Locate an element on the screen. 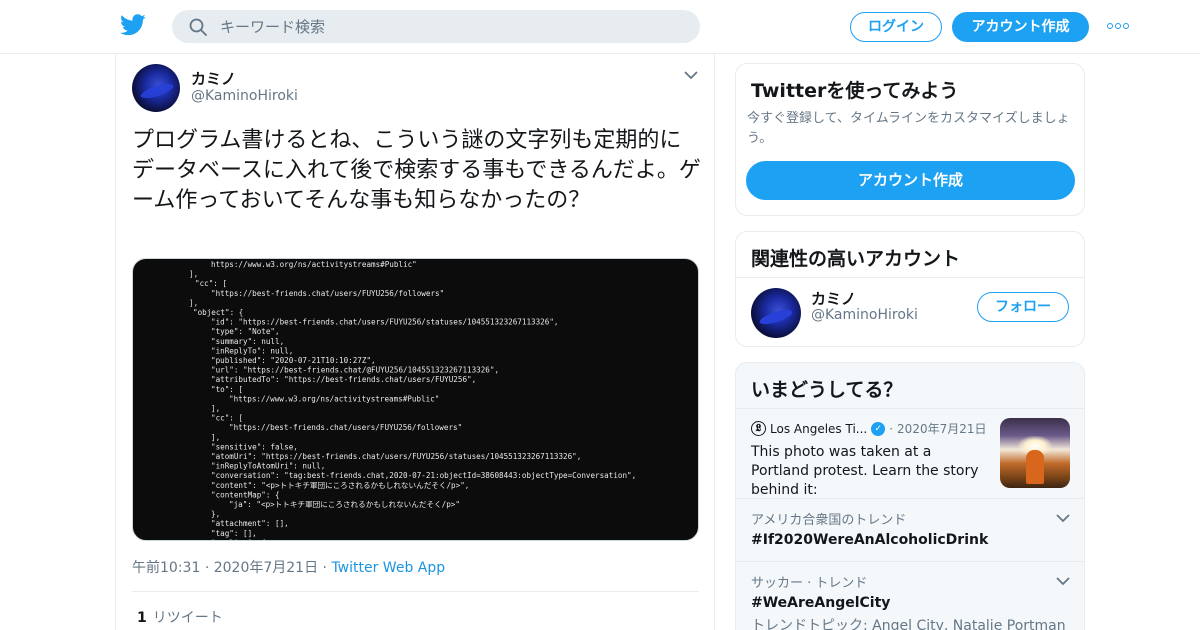 The image size is (1200, 630). top-navigation-bar: ログイン アカウント作成 is located at coordinates (600, 27).